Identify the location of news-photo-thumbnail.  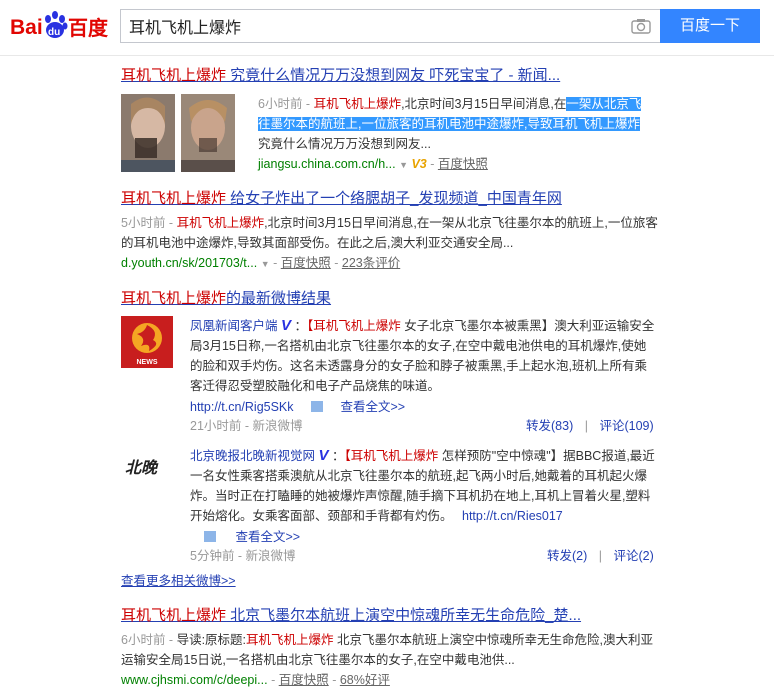
(178, 133).